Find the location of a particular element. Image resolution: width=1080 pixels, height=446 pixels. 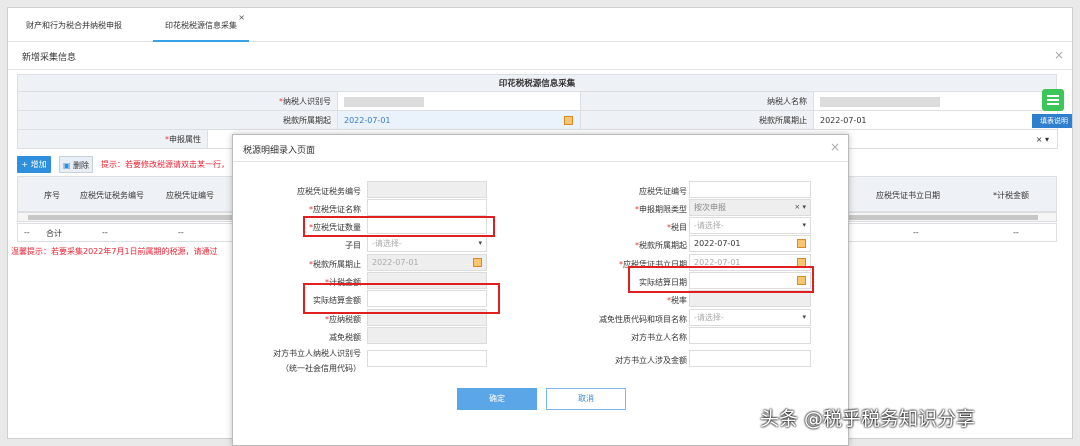

counterparty-id-input is located at coordinates (427, 358).